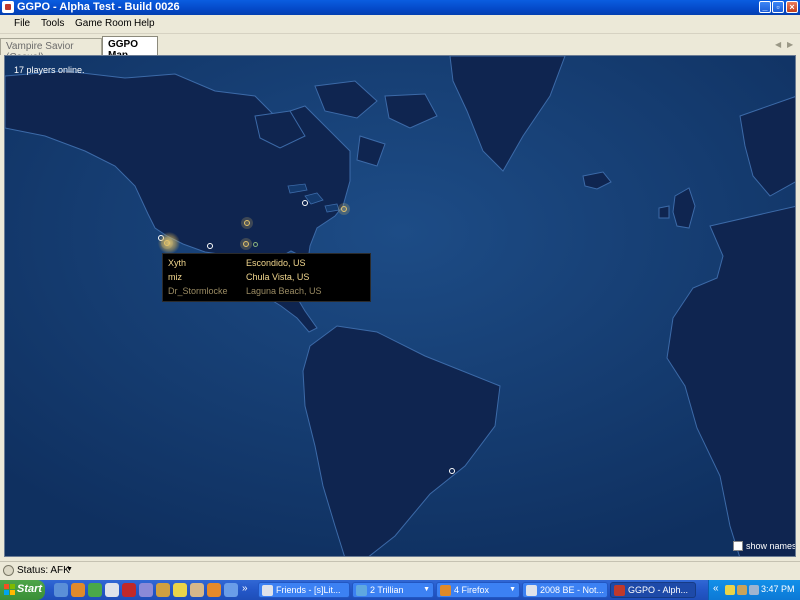  I want to click on player-name: miz, so click(175, 277).